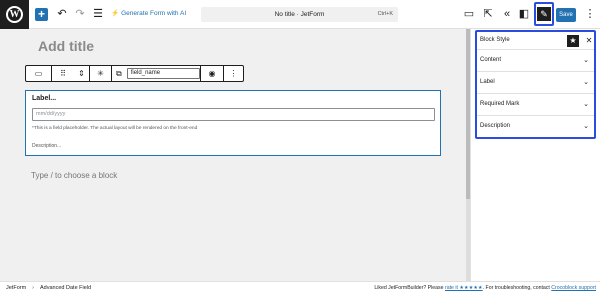 Image resolution: width=600 pixels, height=294 pixels. Describe the element at coordinates (66, 46) in the screenshot. I see `page-title: Add title` at that location.